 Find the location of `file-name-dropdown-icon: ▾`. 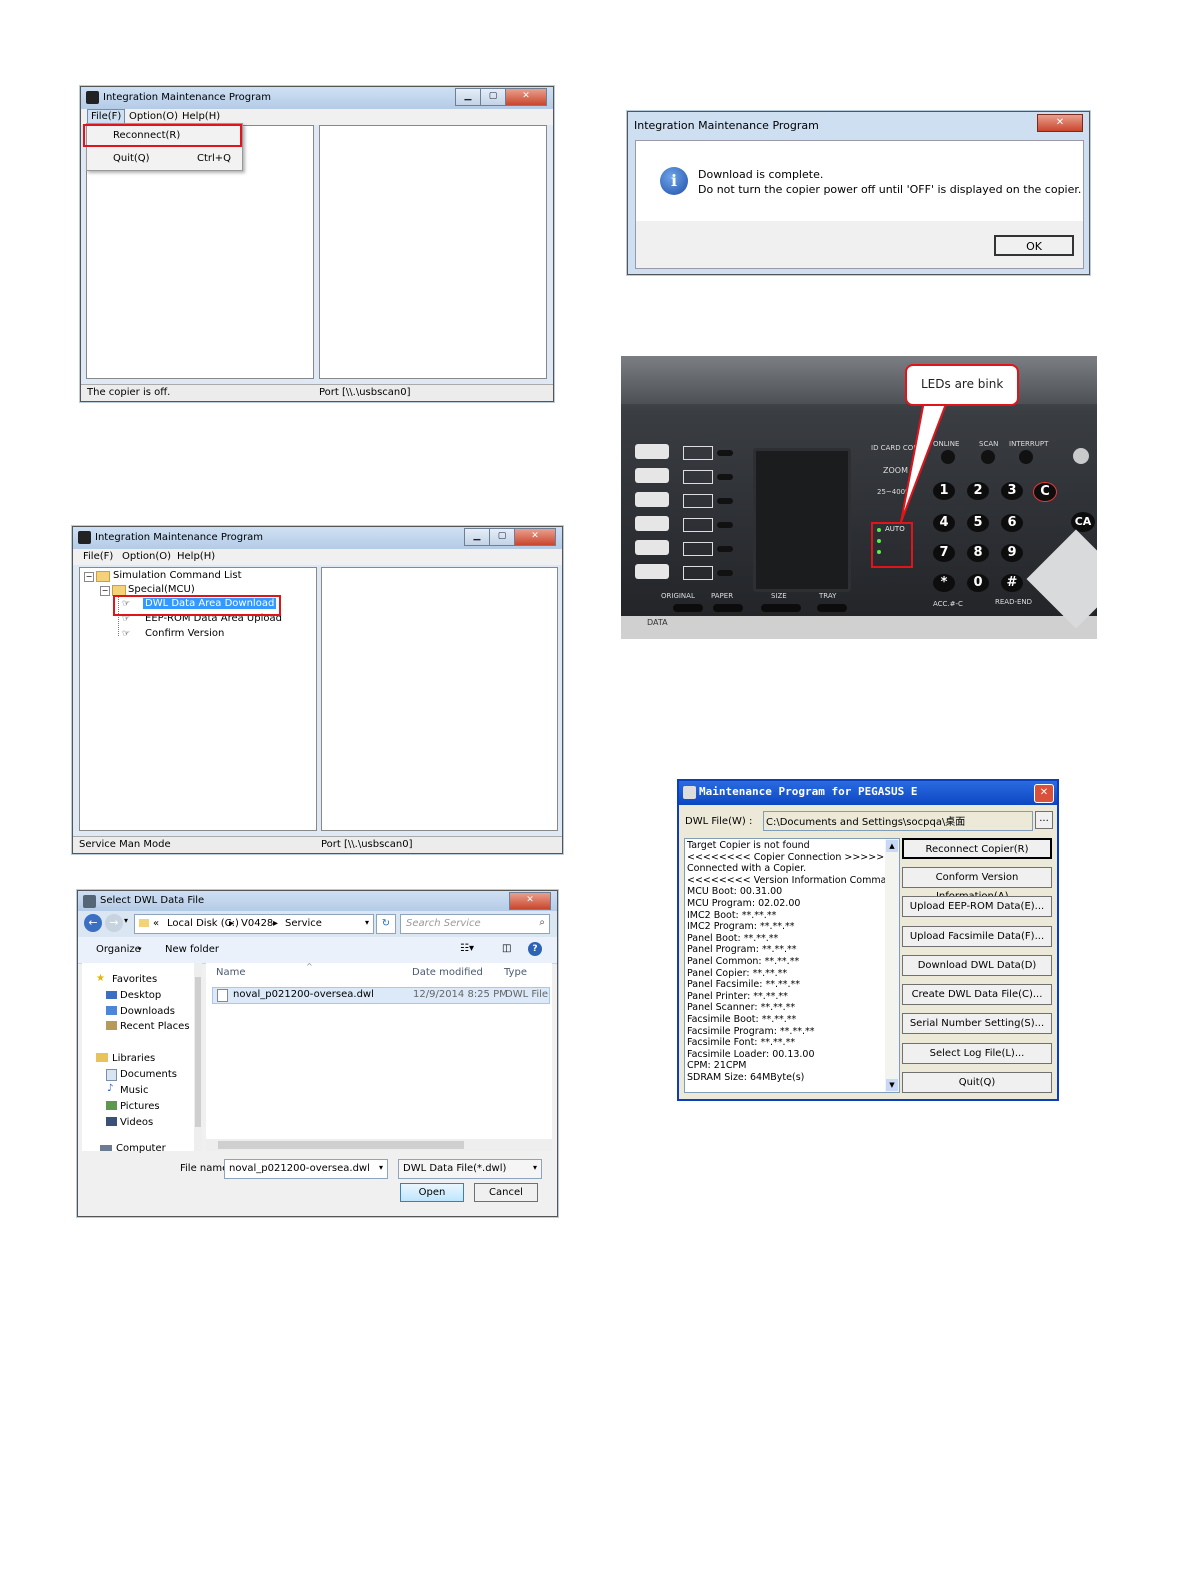

file-name-dropdown-icon: ▾ is located at coordinates (381, 1167).